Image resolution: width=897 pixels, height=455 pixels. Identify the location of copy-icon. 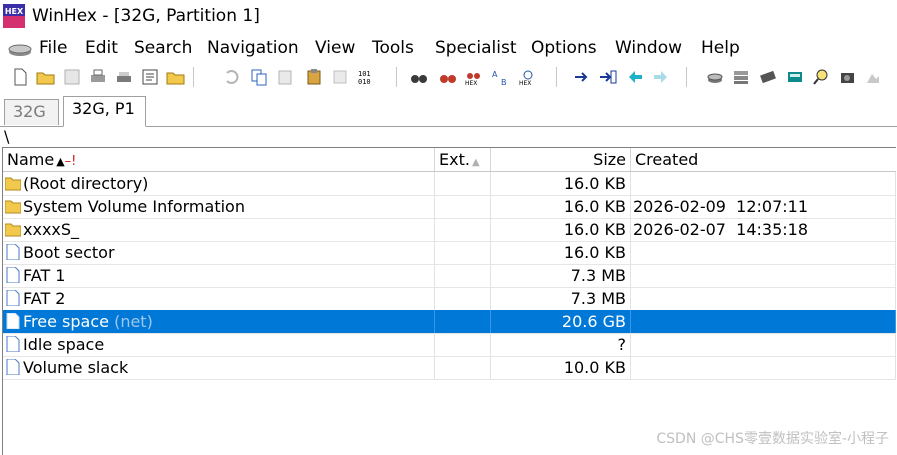
(259, 77).